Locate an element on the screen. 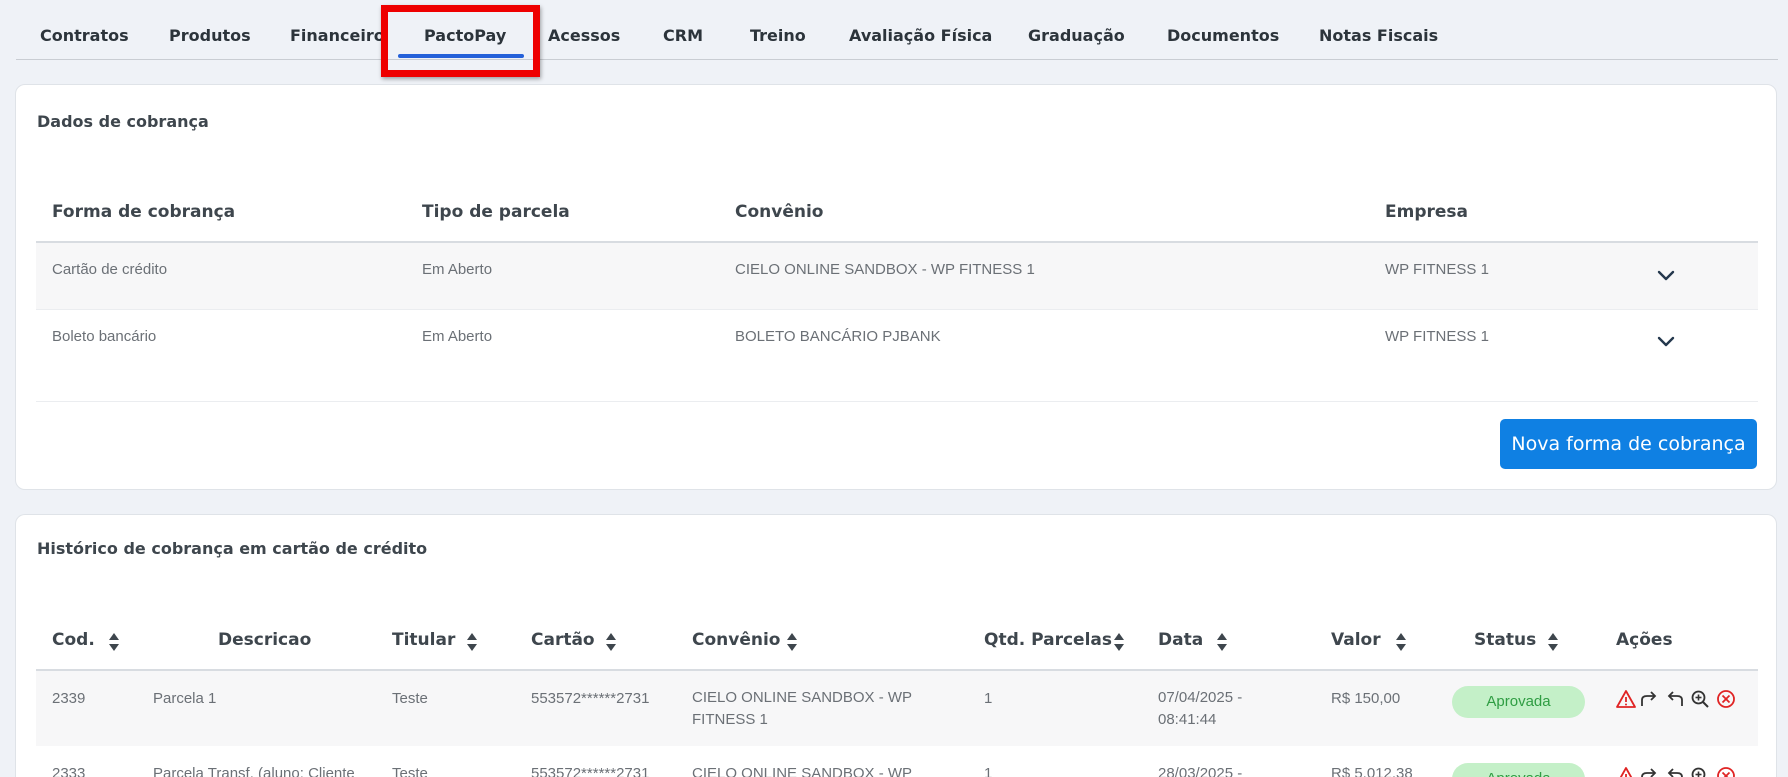 The width and height of the screenshot is (1788, 777). header-cod: Cod. is located at coordinates (73, 640).